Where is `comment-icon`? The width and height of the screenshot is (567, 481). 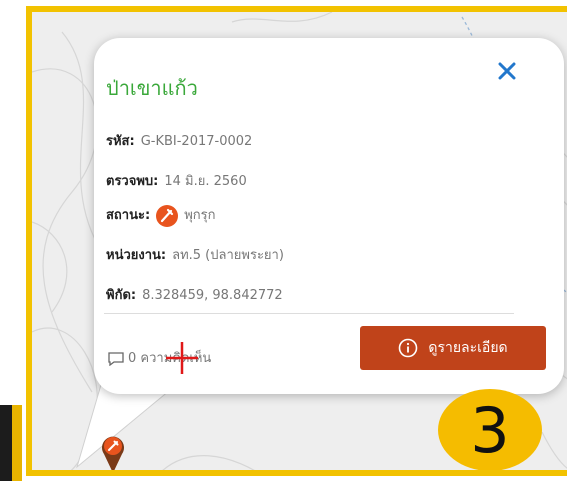
comment-icon is located at coordinates (116, 358).